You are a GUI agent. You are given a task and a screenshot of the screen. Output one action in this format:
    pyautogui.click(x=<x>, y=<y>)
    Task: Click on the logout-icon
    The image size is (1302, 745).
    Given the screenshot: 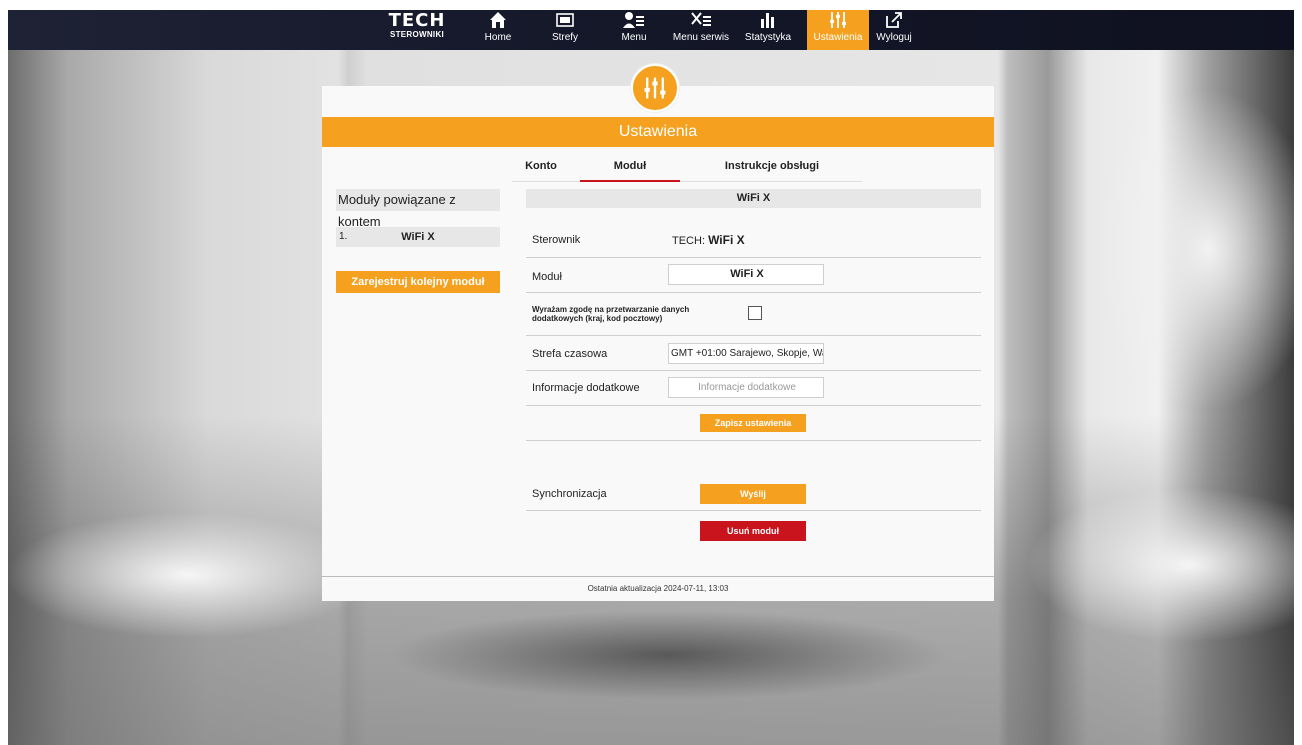 What is the action you would take?
    pyautogui.click(x=894, y=21)
    